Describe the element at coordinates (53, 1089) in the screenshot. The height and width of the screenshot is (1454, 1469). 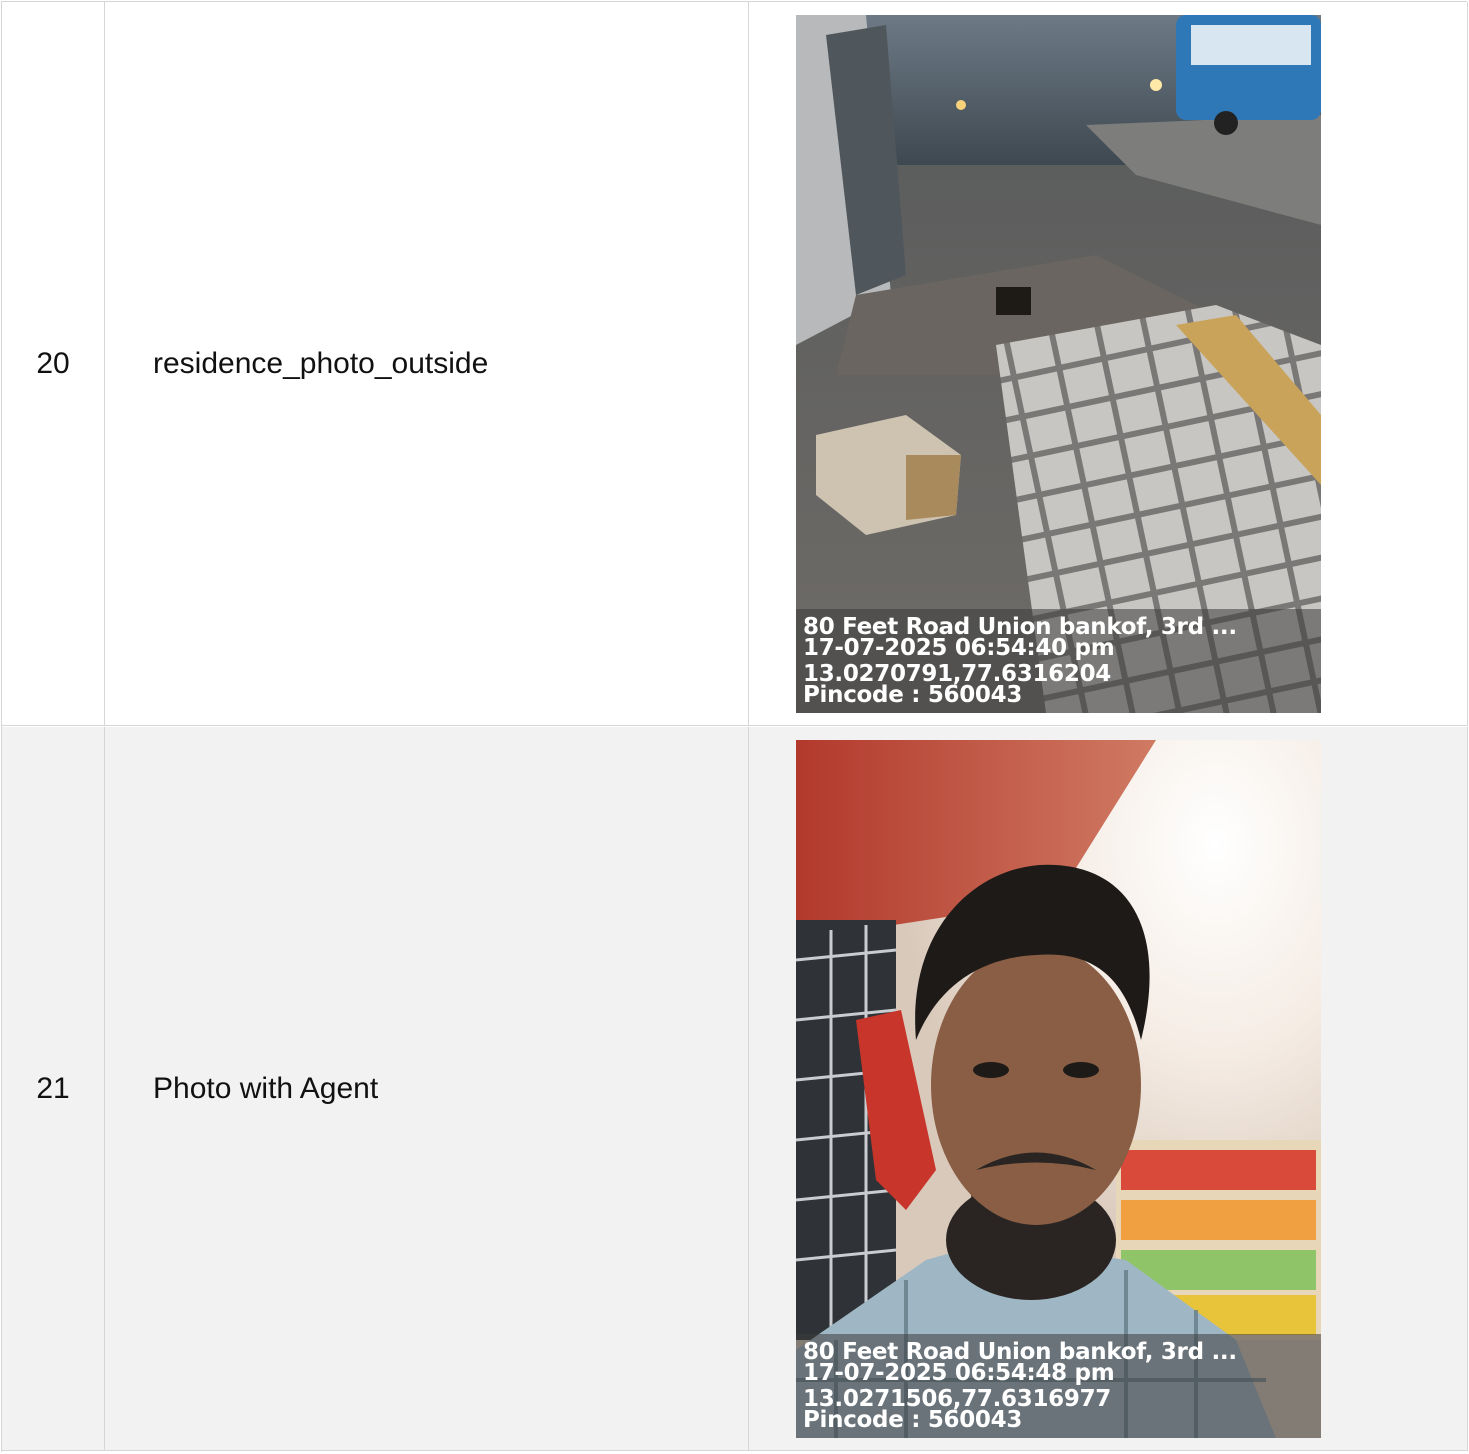
I see `row-number: 21` at that location.